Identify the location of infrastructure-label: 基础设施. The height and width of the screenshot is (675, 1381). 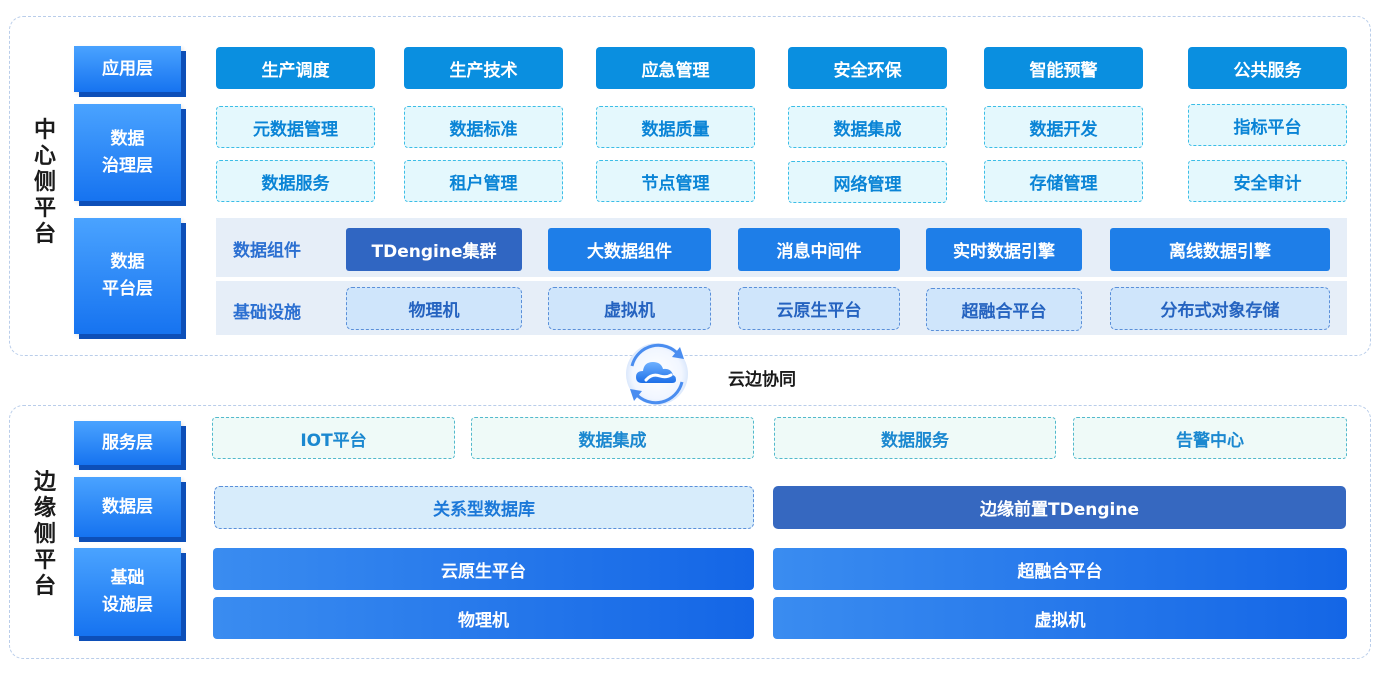
(267, 313).